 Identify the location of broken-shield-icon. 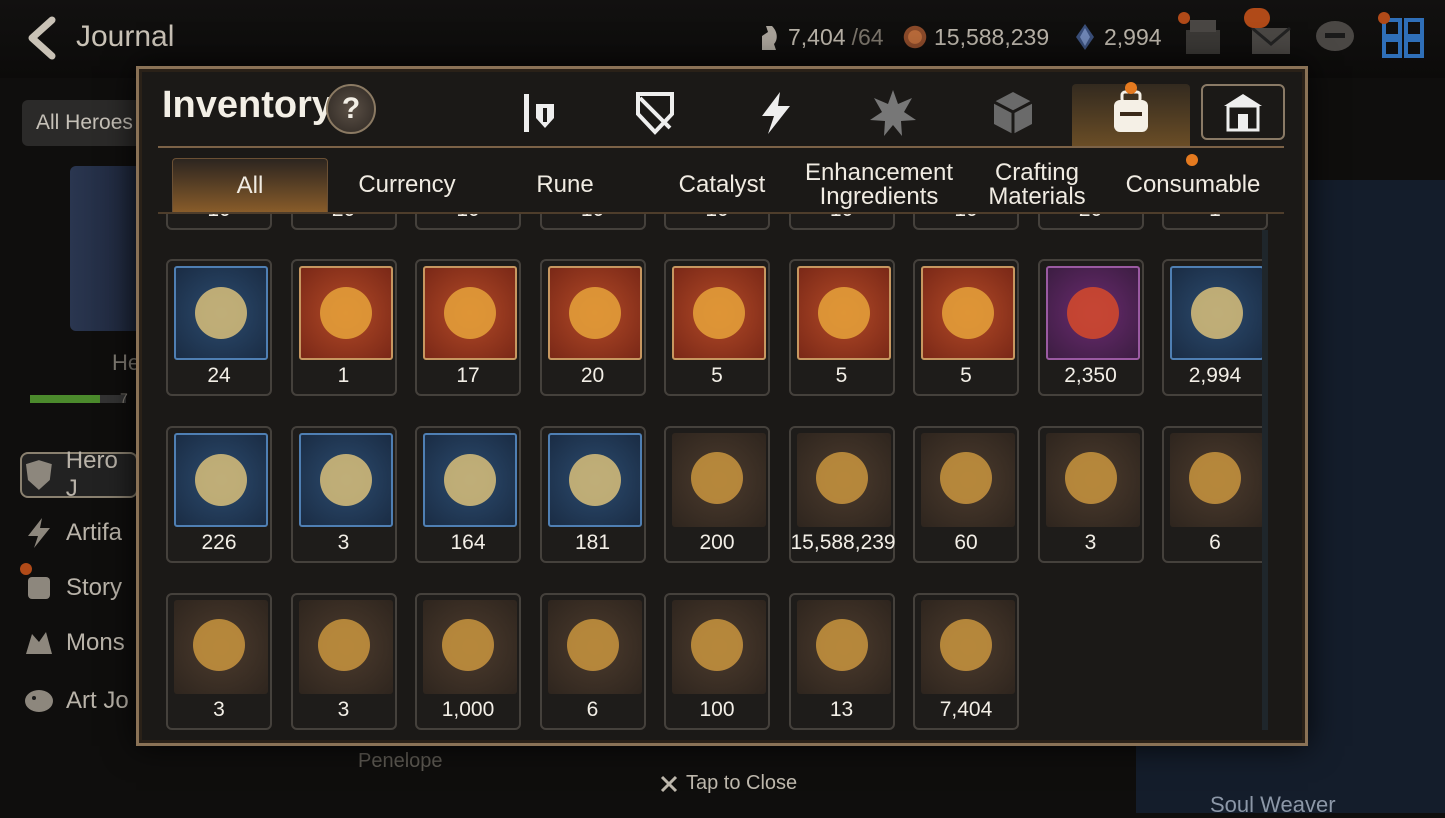
(655, 113).